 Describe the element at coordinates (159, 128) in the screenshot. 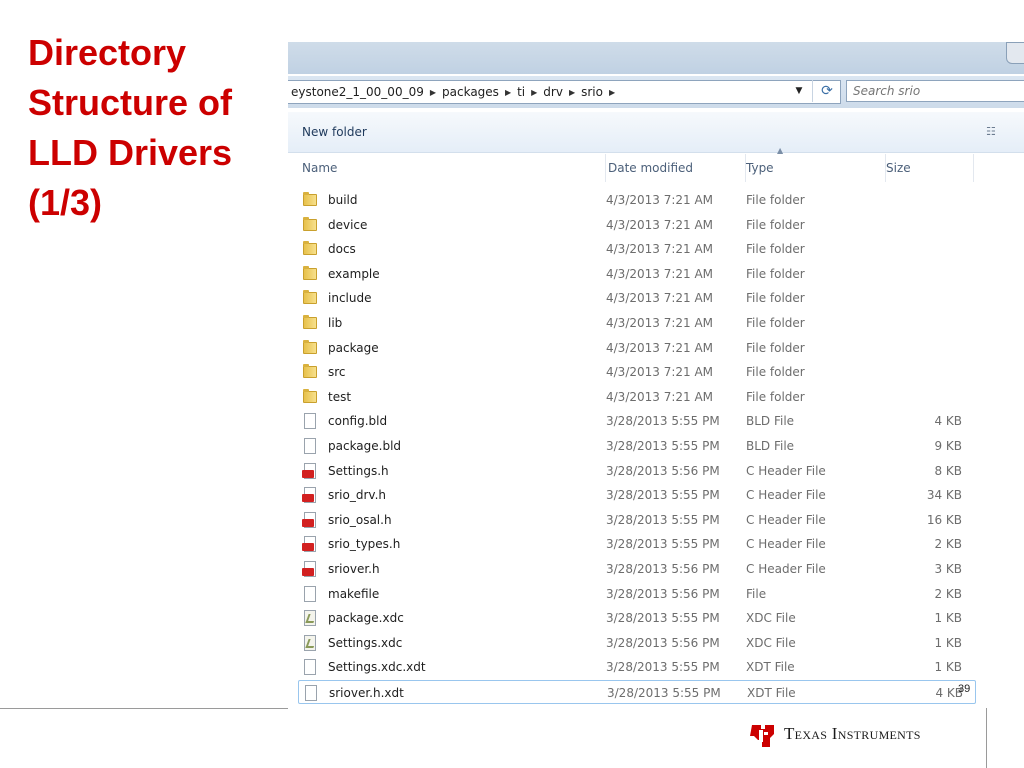

I see `slide-title: Directory Structure of LLD Drivers (1/3)` at that location.